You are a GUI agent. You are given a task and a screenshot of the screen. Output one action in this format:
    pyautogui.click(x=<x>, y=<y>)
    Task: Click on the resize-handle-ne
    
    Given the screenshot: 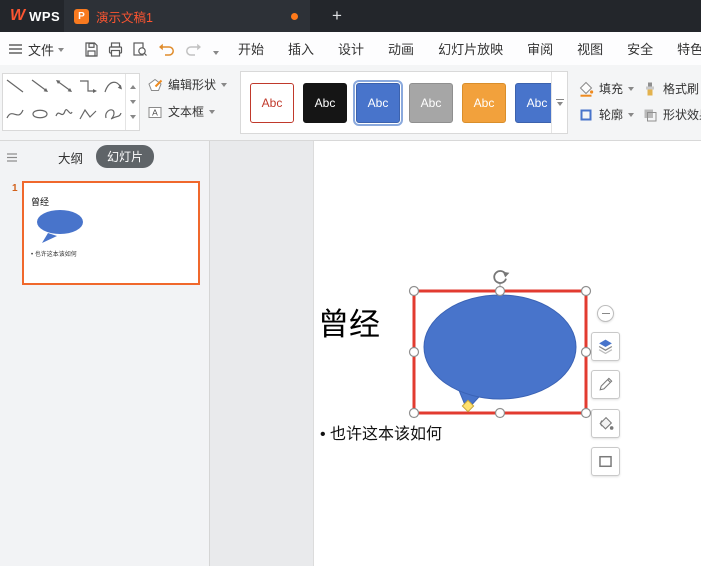 What is the action you would take?
    pyautogui.click(x=586, y=291)
    